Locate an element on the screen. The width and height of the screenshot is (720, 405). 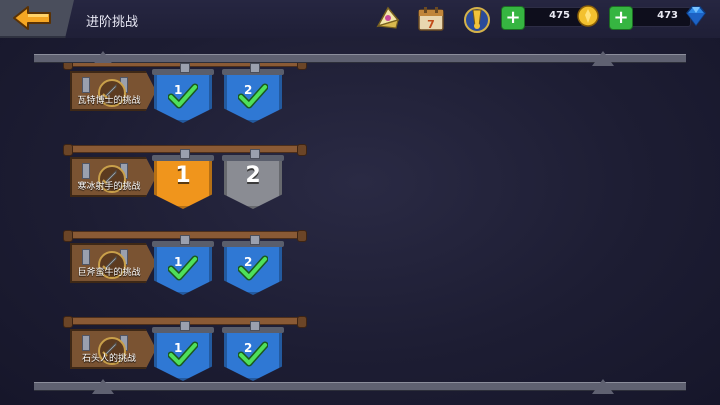
achievement-medal-icon is located at coordinates (477, 19).